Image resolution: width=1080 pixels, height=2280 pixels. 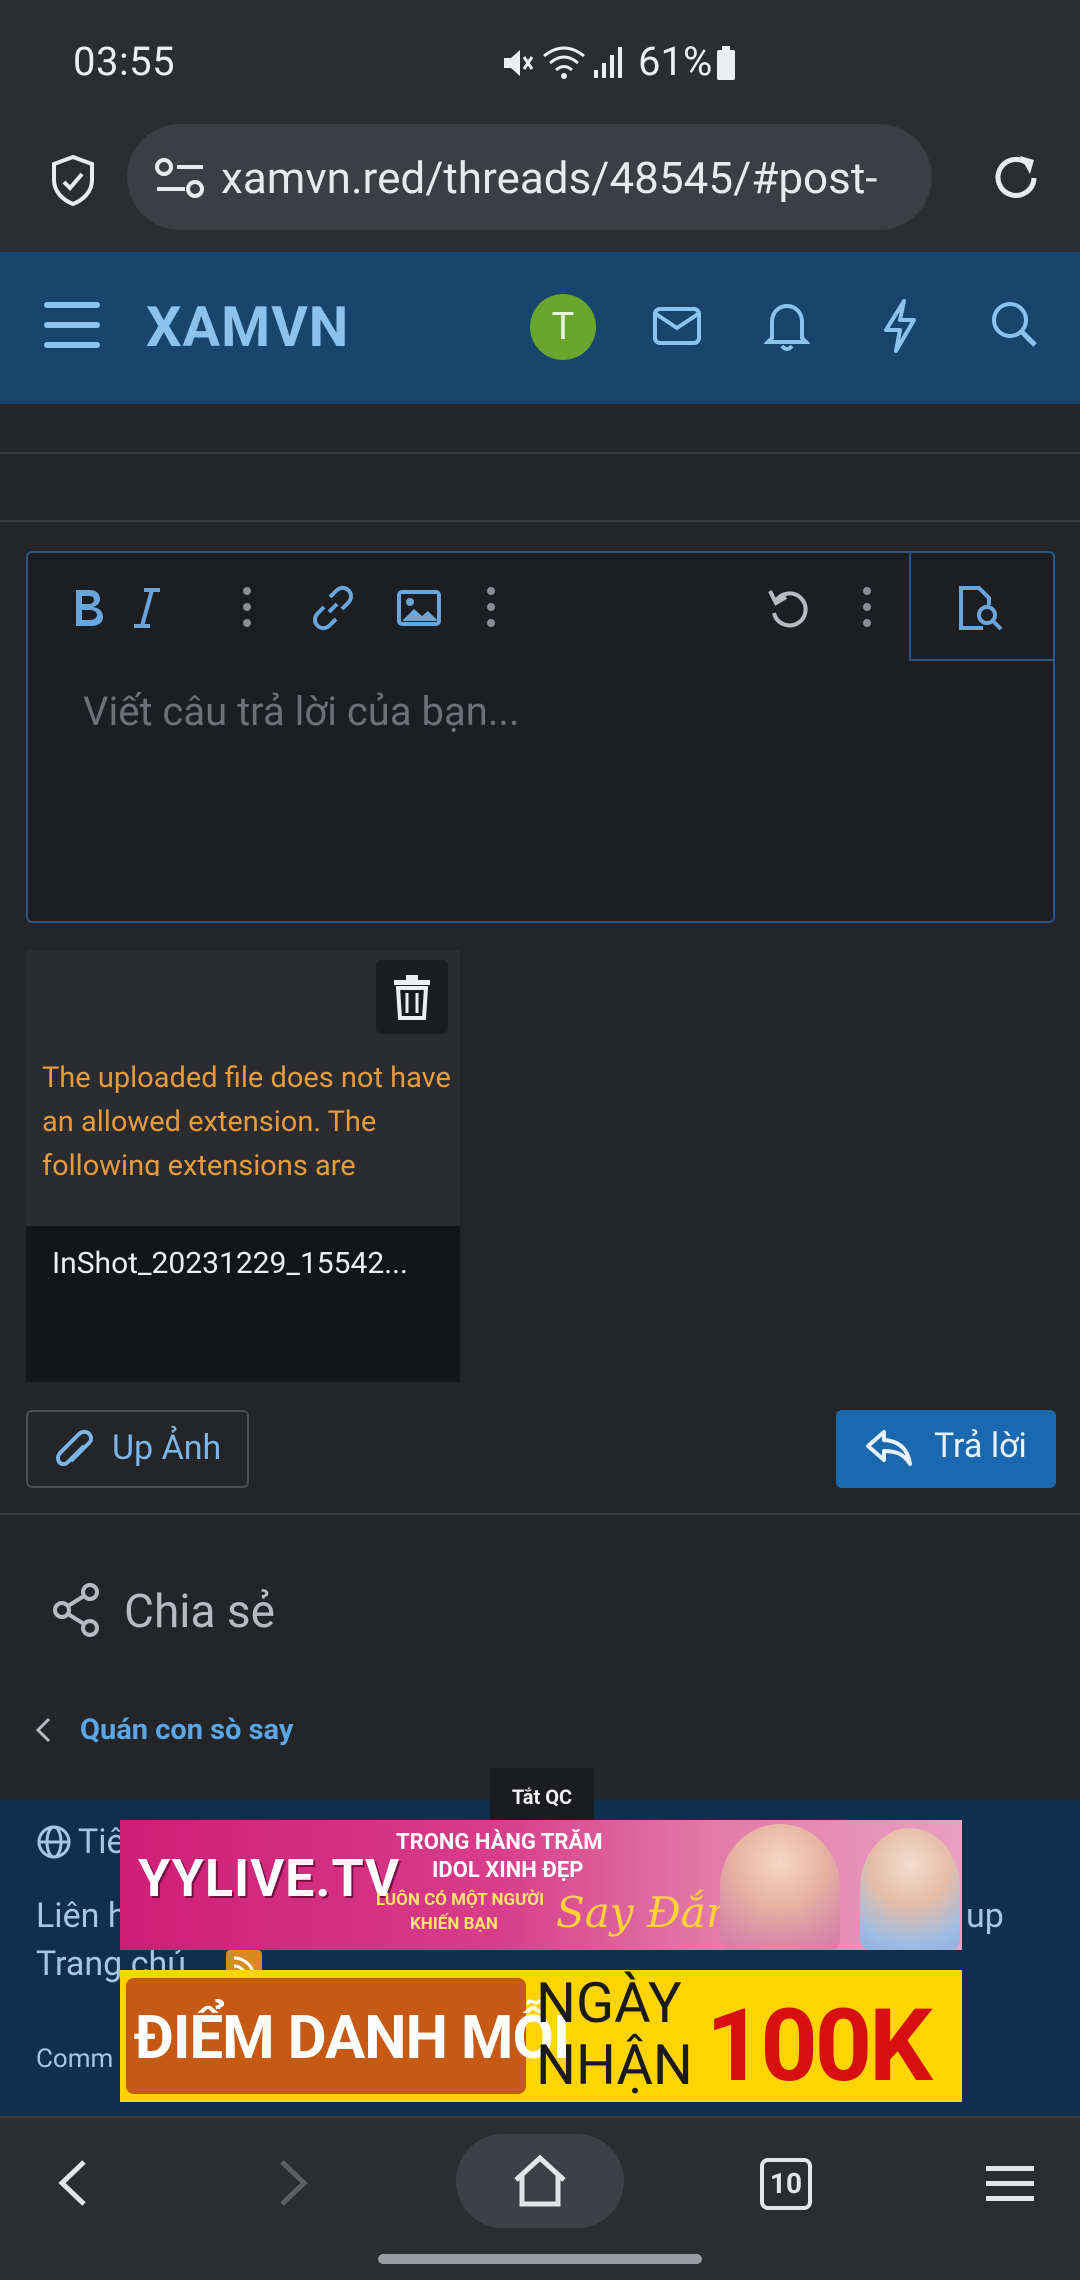 I want to click on home-icon, so click(x=540, y=2181).